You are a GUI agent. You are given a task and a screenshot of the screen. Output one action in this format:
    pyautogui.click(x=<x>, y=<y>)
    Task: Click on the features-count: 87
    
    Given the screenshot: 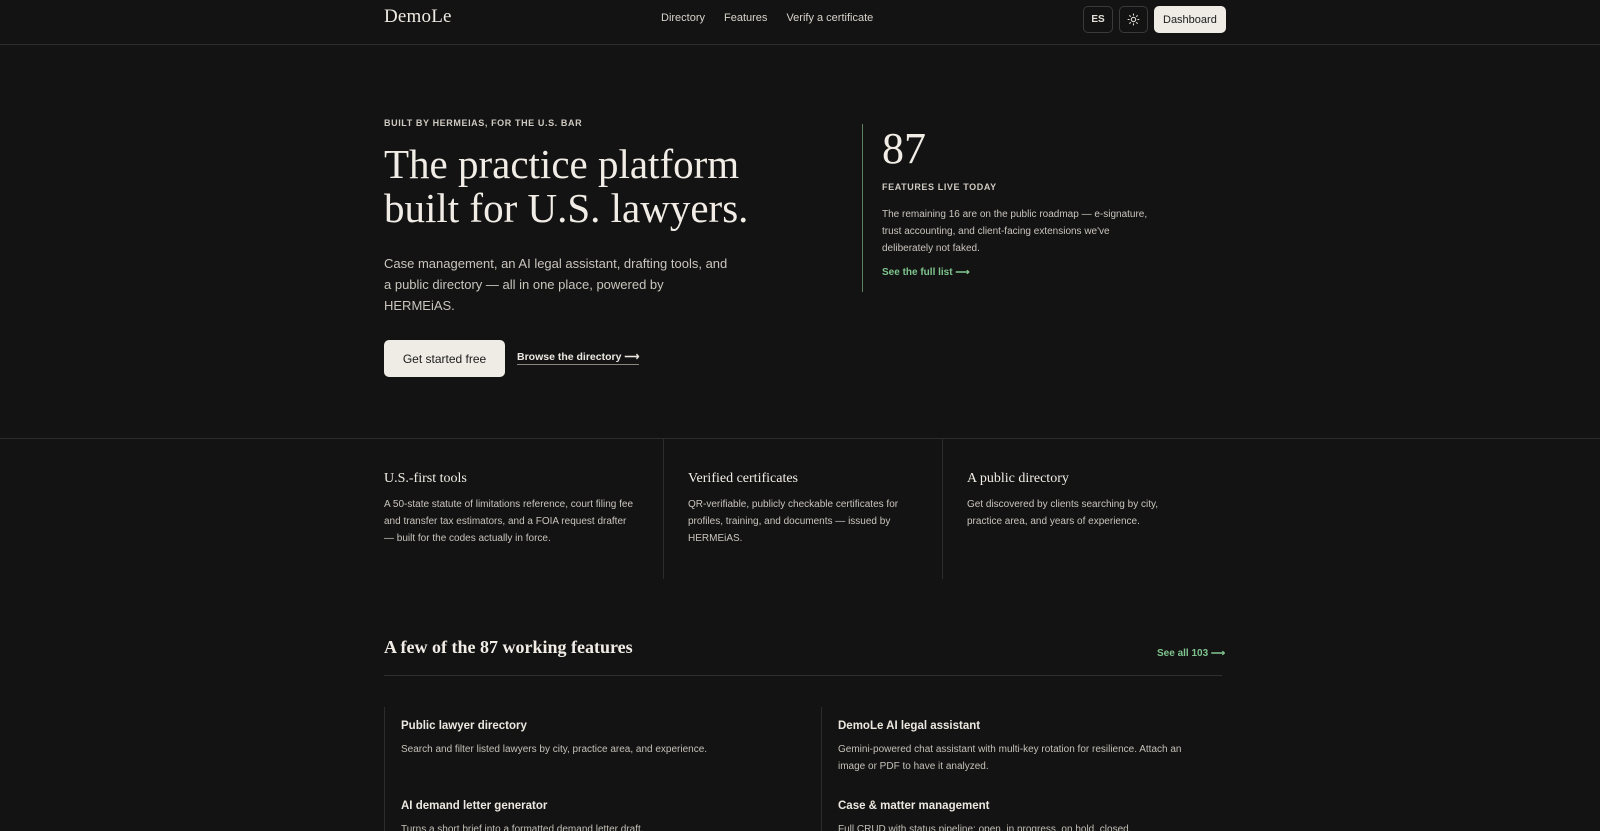 What is the action you would take?
    pyautogui.click(x=904, y=148)
    